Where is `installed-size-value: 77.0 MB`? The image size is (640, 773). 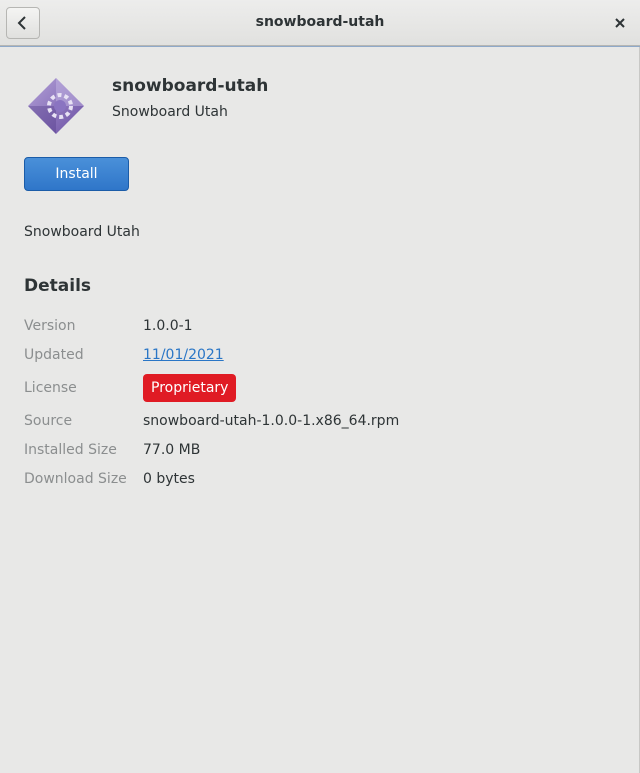
installed-size-value: 77.0 MB is located at coordinates (172, 450).